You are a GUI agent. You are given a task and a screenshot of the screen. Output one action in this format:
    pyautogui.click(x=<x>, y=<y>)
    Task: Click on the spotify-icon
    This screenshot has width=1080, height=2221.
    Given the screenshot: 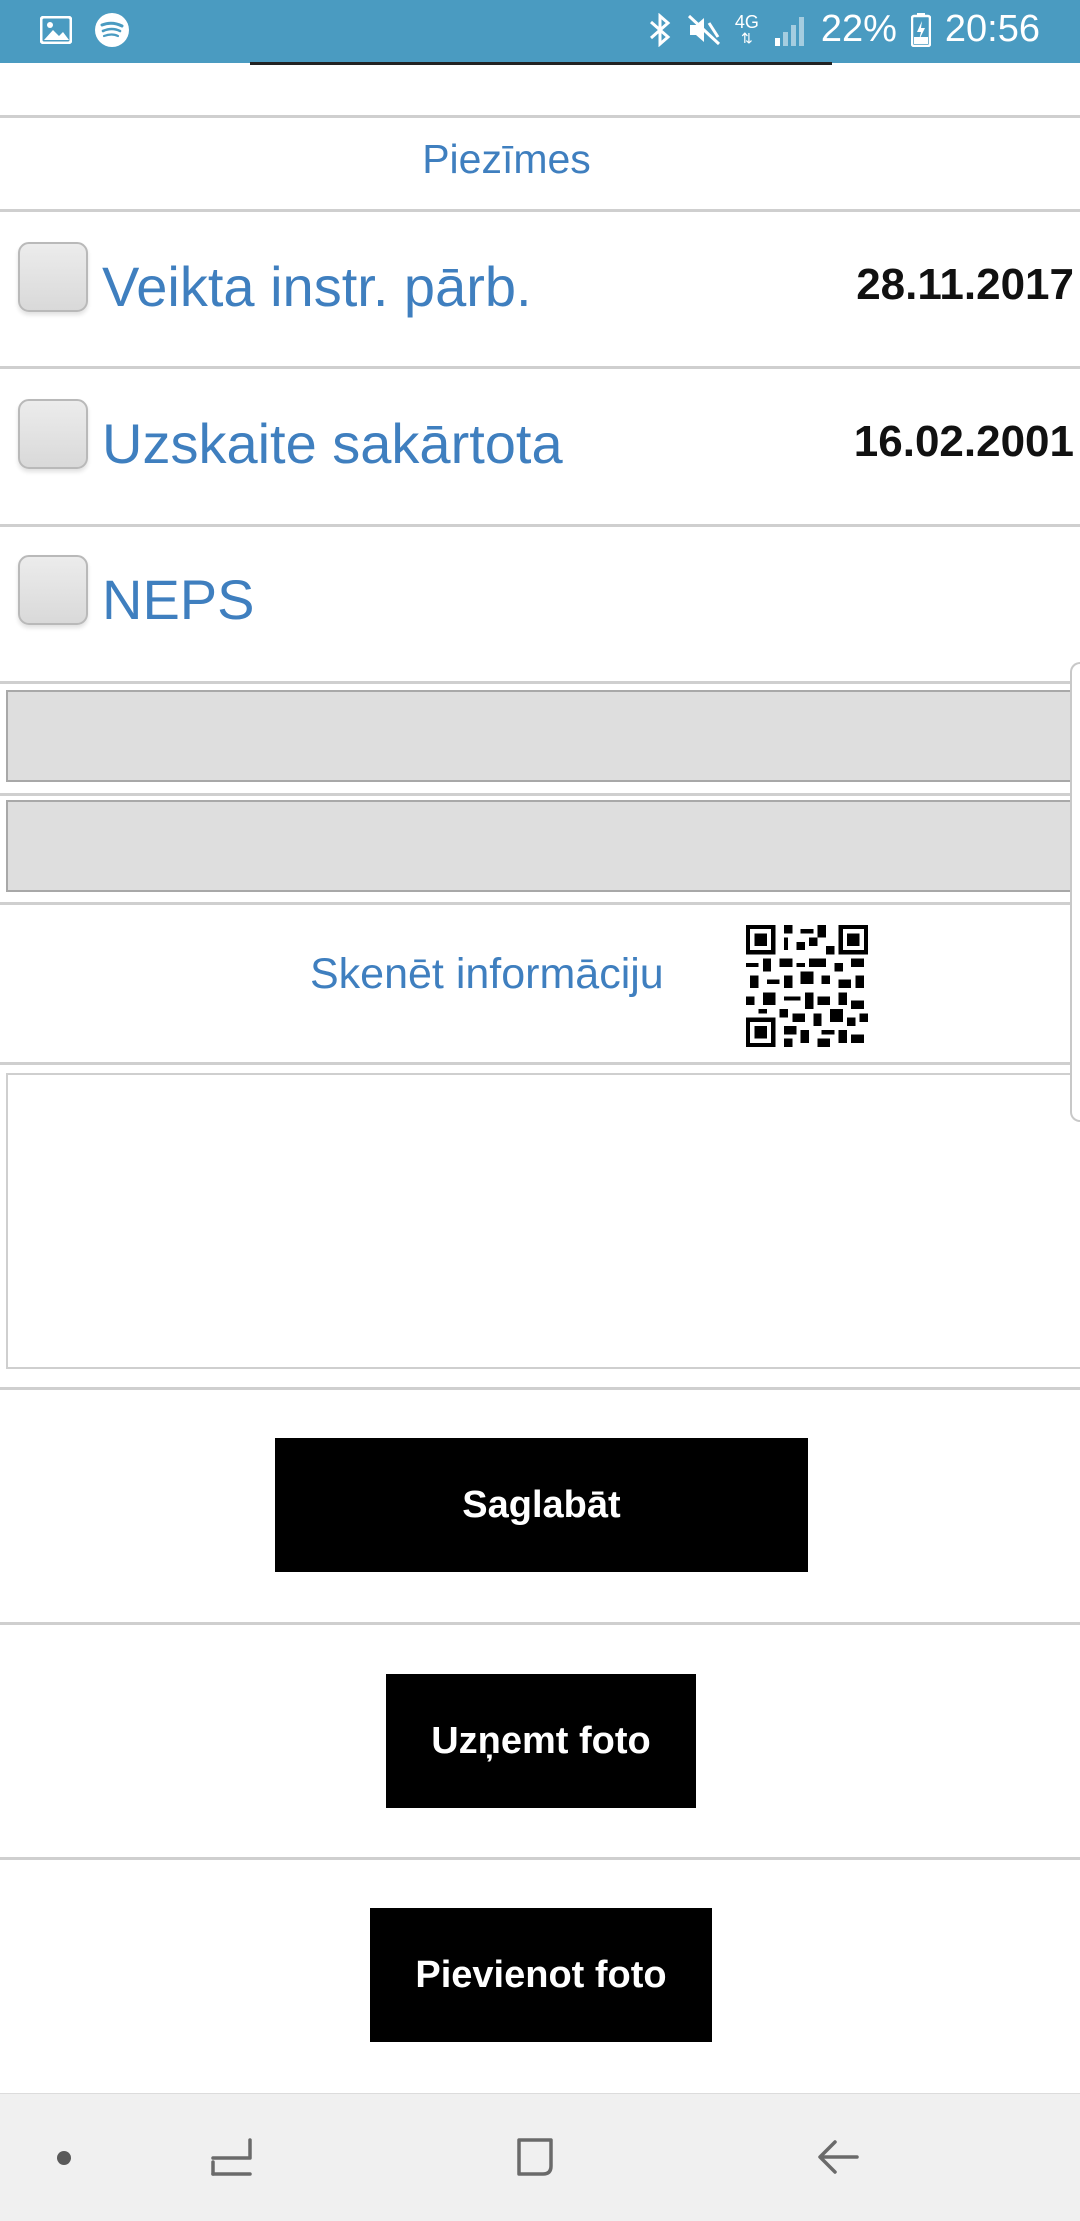 What is the action you would take?
    pyautogui.click(x=112, y=30)
    